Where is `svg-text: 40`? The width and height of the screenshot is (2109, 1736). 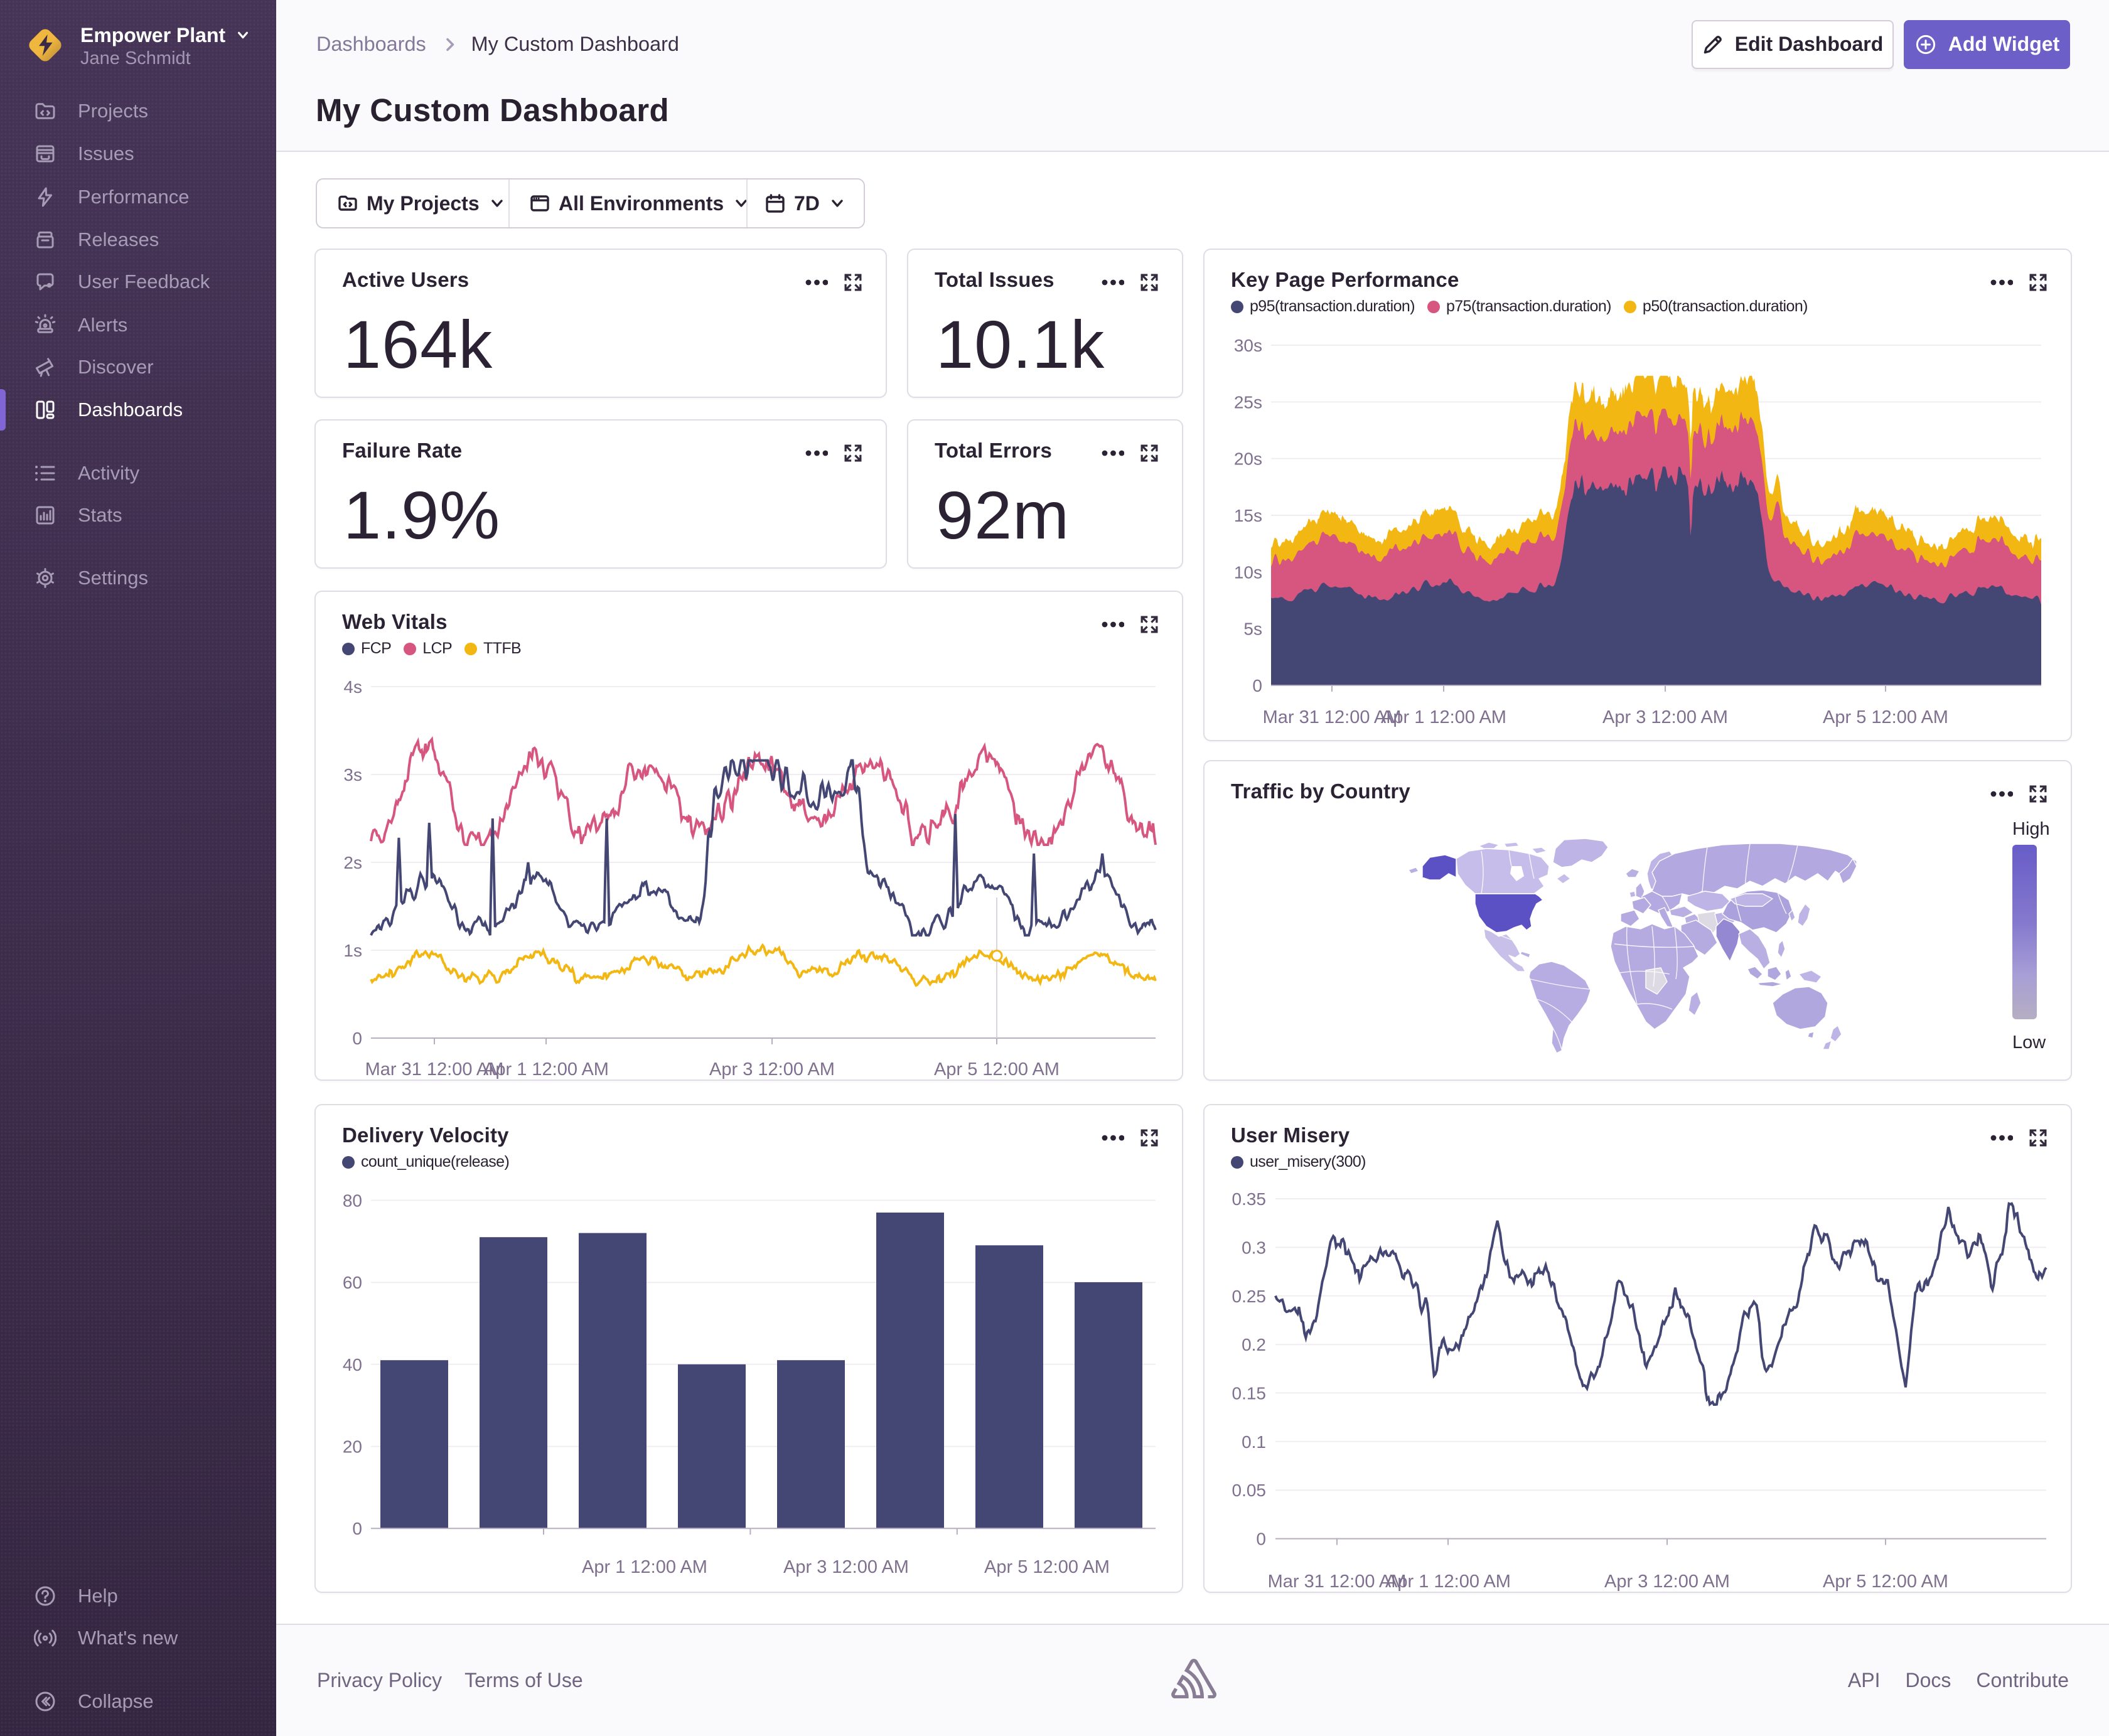
svg-text: 40 is located at coordinates (352, 1364).